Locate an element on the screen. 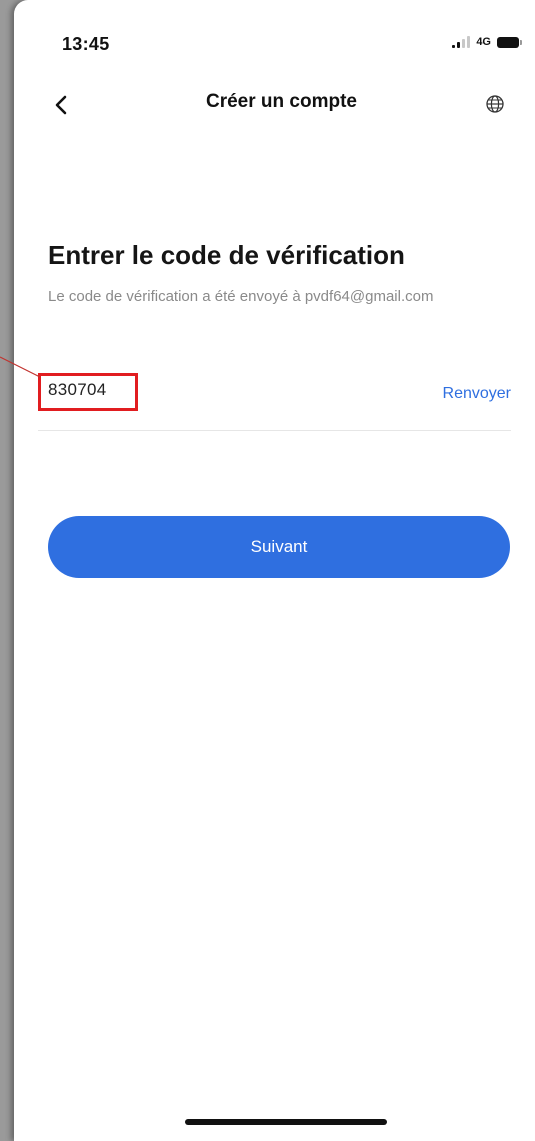  status-indicators: 4G is located at coordinates (487, 42).